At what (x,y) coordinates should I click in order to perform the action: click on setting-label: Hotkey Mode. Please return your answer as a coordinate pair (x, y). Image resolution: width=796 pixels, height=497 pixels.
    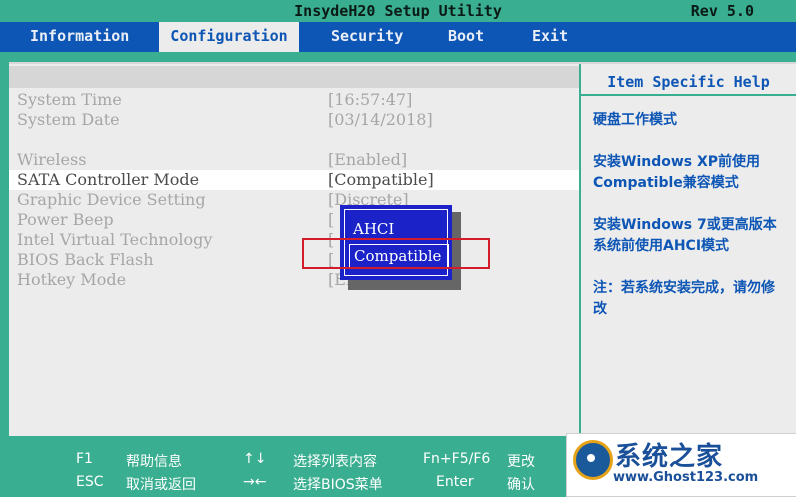
    Looking at the image, I should click on (72, 279).